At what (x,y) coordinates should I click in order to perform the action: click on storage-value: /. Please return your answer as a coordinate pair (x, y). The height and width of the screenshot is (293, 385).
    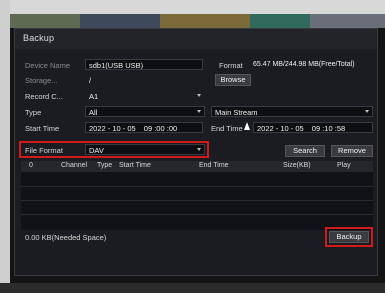
    Looking at the image, I should click on (90, 80).